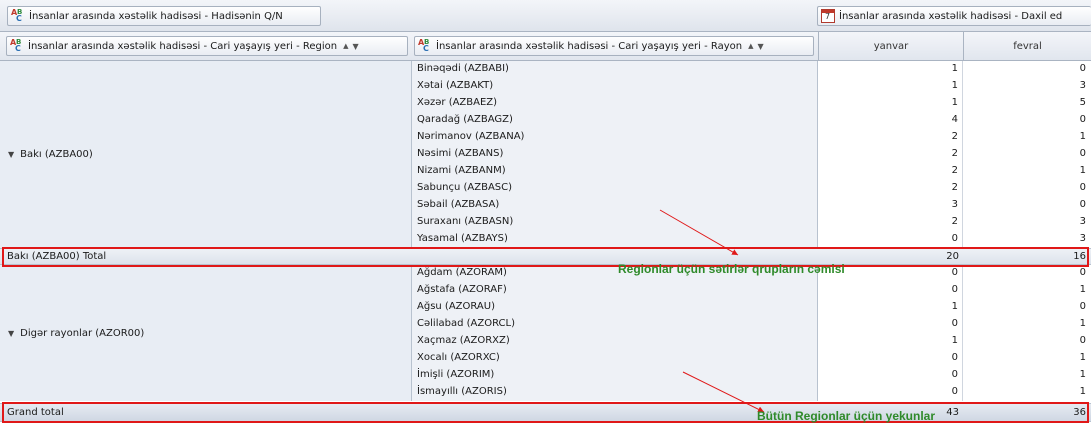 This screenshot has height=424, width=1091. What do you see at coordinates (723, 392) in the screenshot?
I see `arrow-grand-total` at bounding box center [723, 392].